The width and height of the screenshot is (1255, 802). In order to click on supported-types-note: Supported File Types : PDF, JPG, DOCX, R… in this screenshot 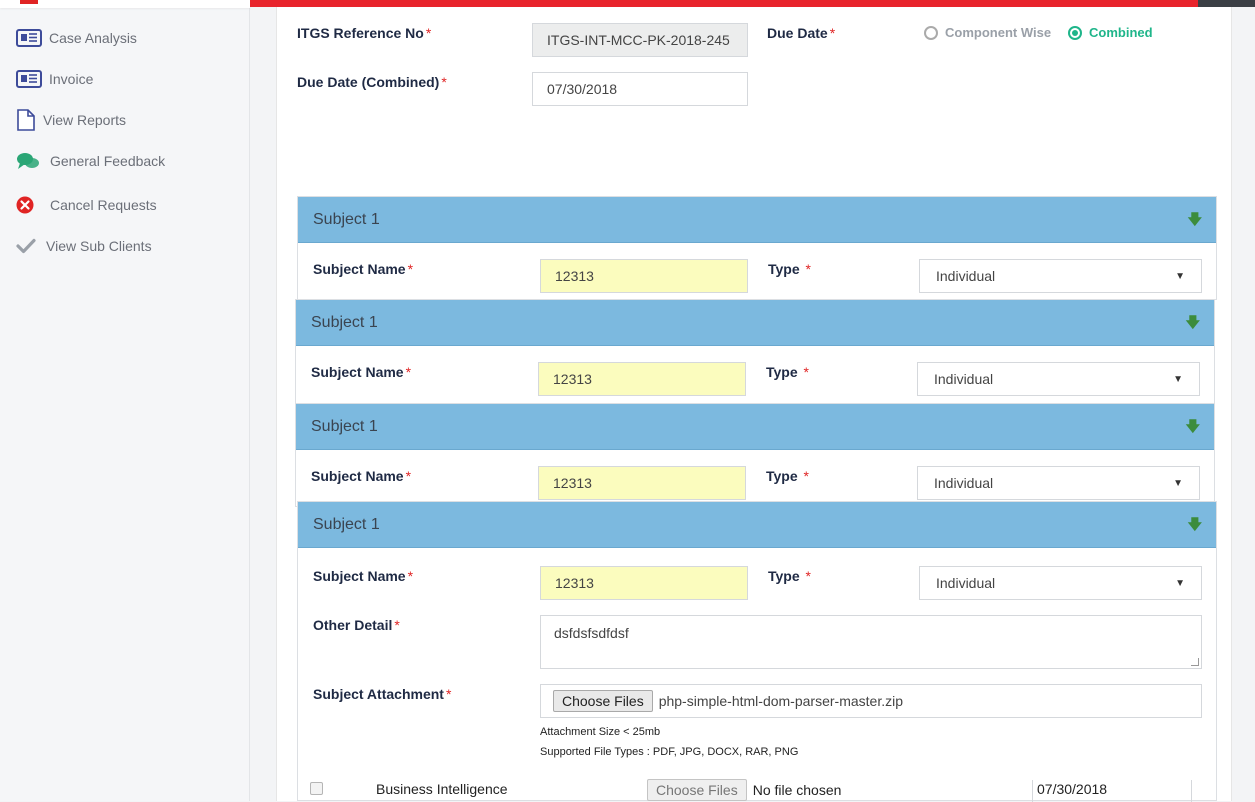, I will do `click(669, 752)`.